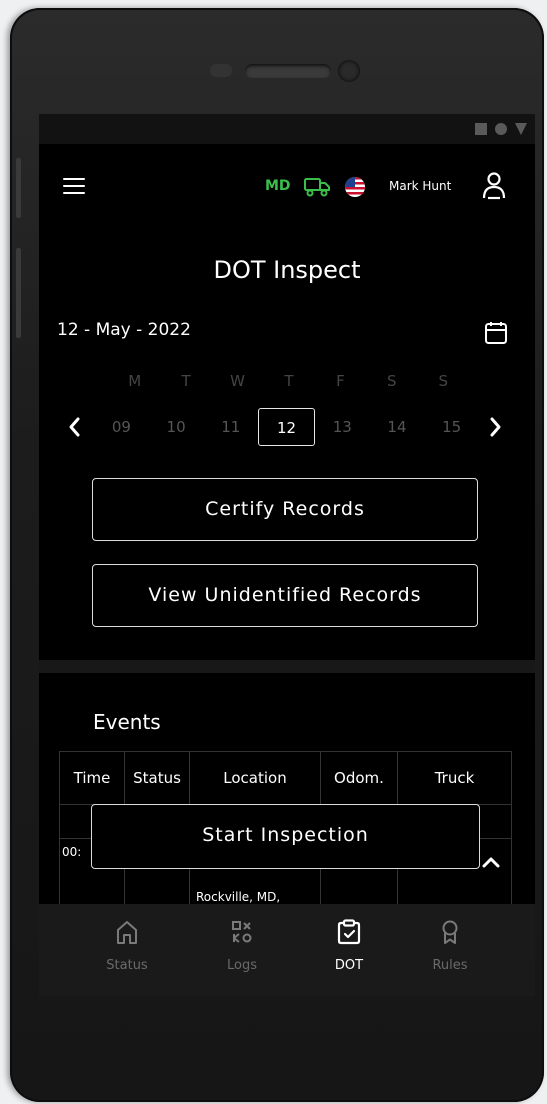  What do you see at coordinates (420, 186) in the screenshot?
I see `driver-name: Mark Hunt` at bounding box center [420, 186].